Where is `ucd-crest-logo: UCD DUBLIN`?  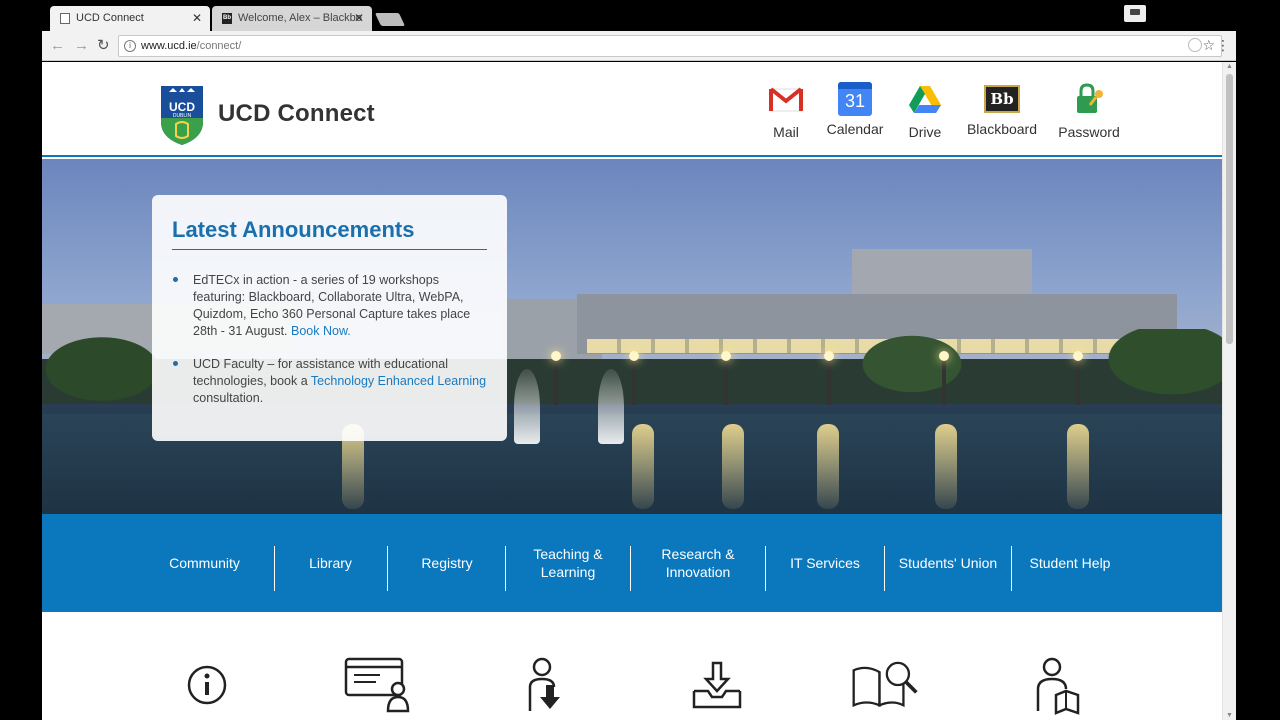 ucd-crest-logo: UCD DUBLIN is located at coordinates (182, 114).